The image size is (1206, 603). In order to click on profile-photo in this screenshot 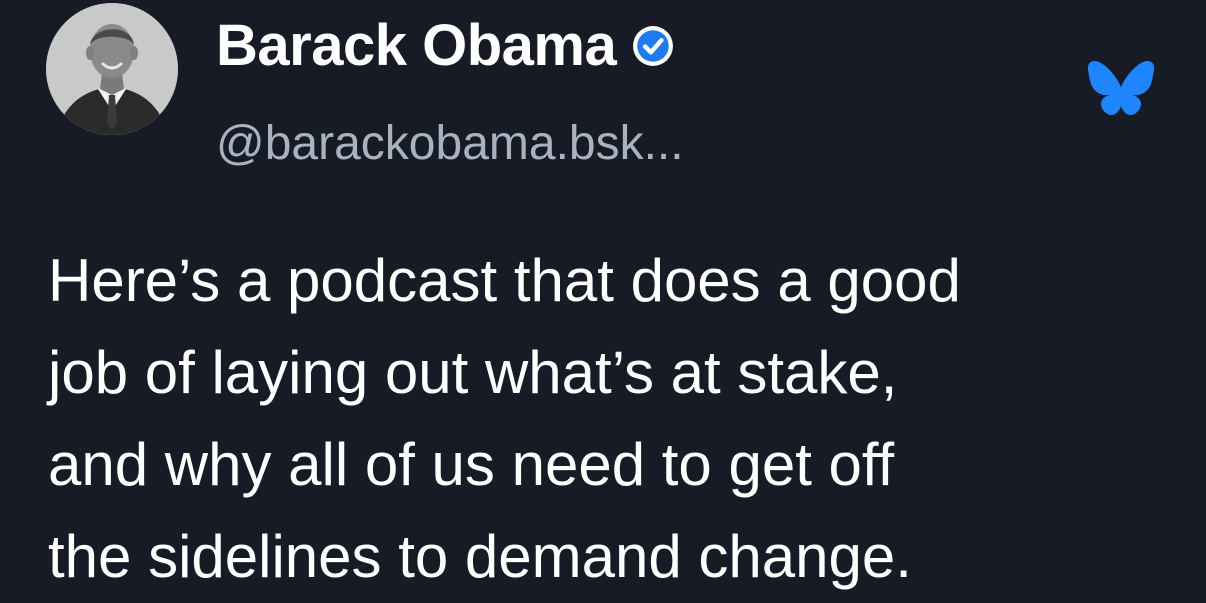, I will do `click(112, 69)`.